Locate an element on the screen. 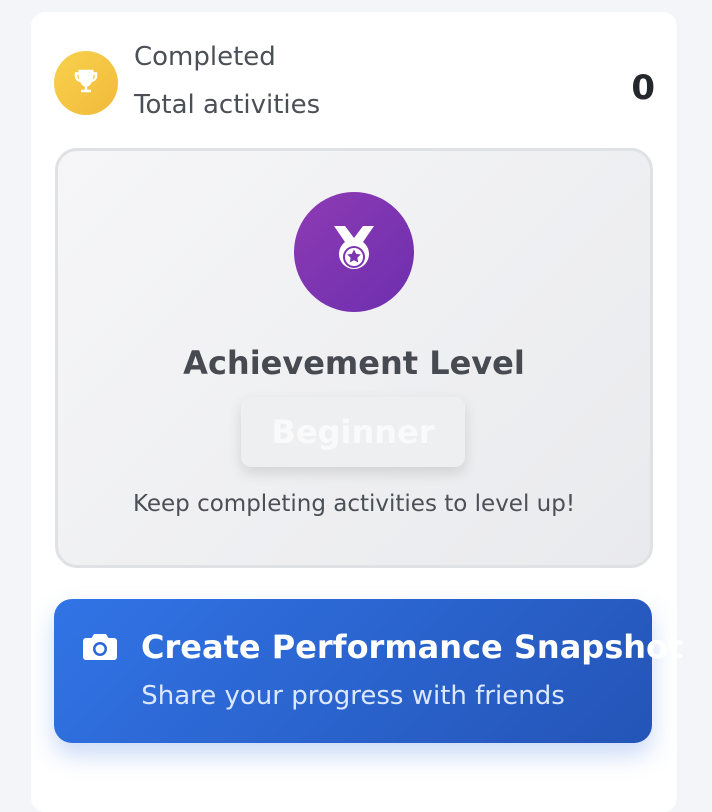 The height and width of the screenshot is (812, 712). snapshot-button-sublabel: Share your progress with friends is located at coordinates (353, 696).